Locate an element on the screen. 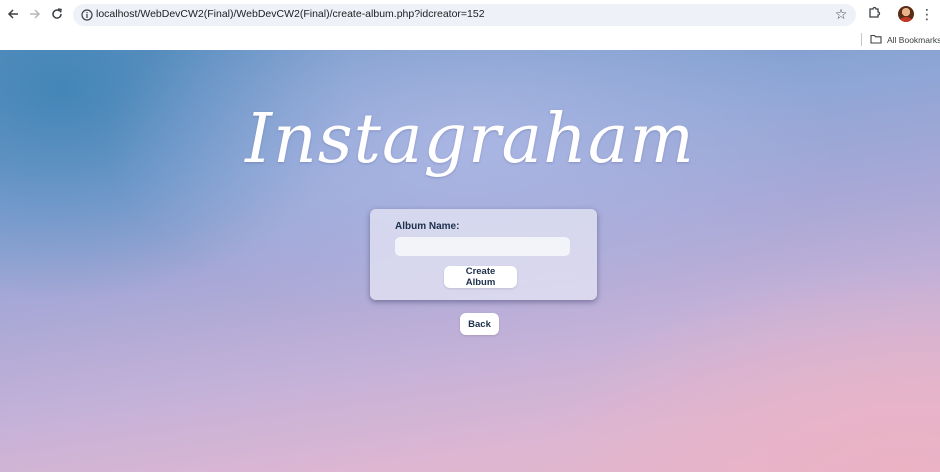 Image resolution: width=940 pixels, height=472 pixels. forward-button is located at coordinates (35, 15).